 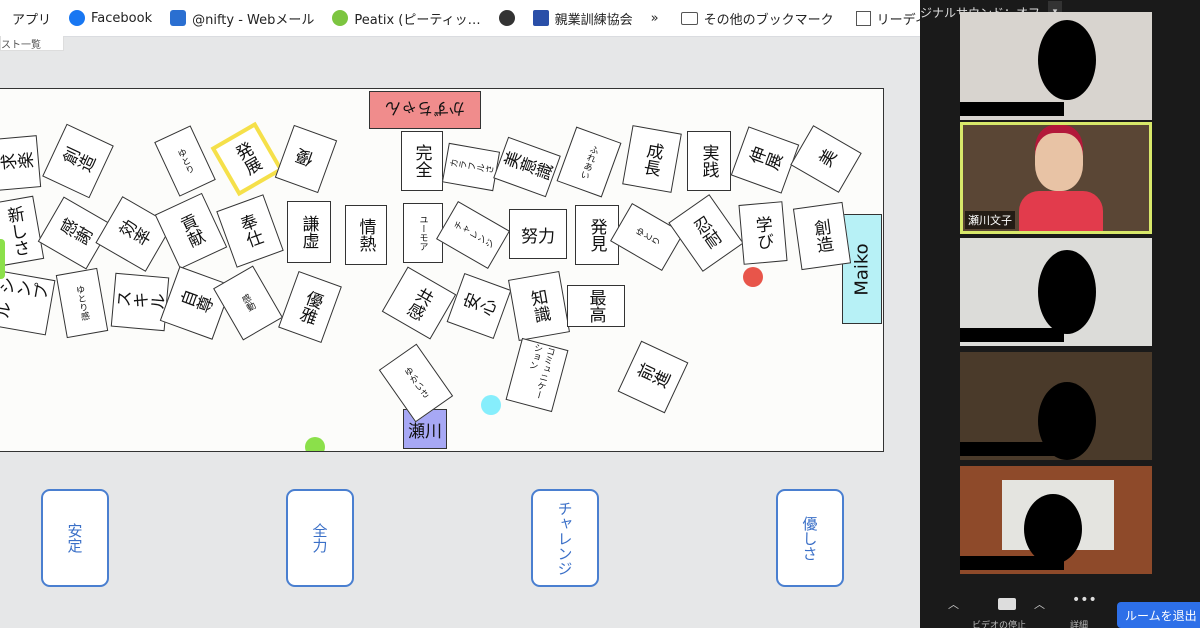 I want to click on value-card: 実践, so click(x=709, y=161).